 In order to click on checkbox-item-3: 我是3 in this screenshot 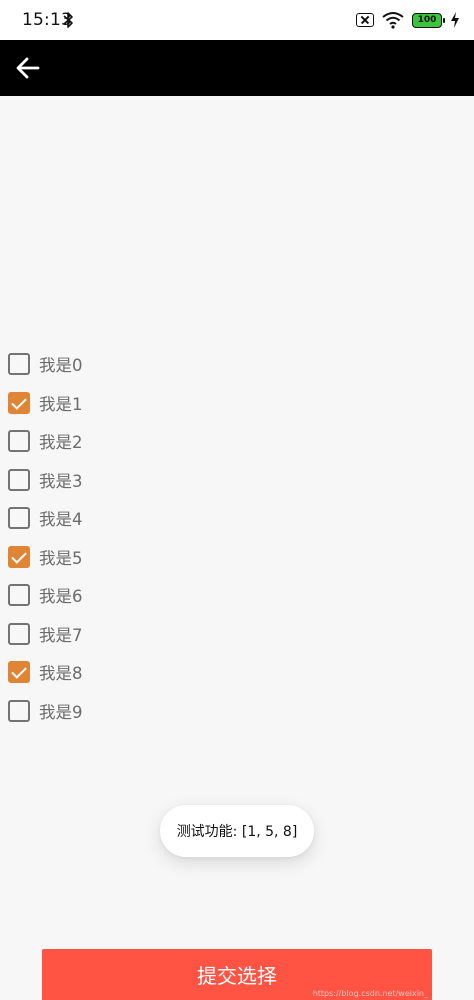, I will do `click(45, 480)`.